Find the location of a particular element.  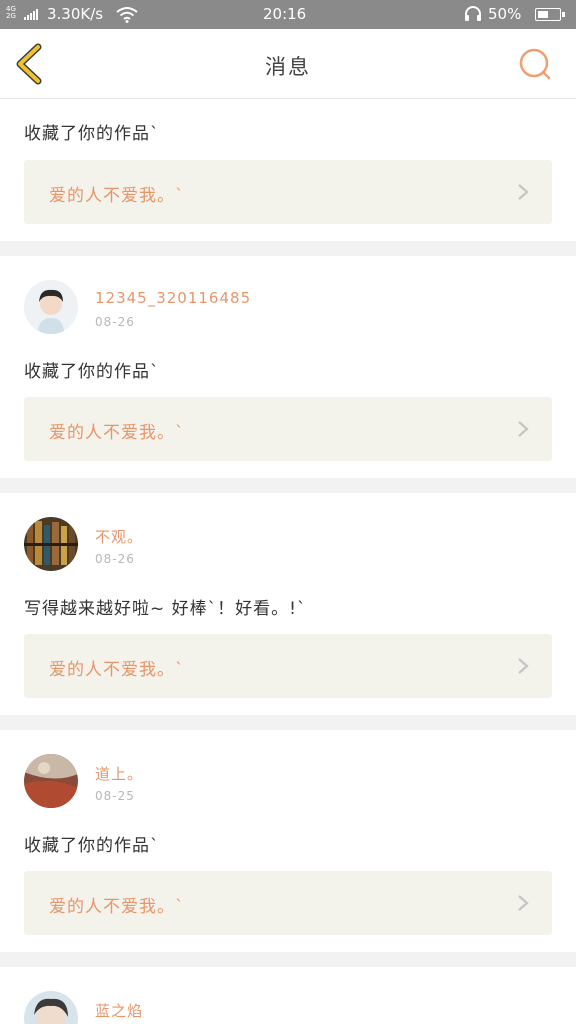

username: 蓝之焰 is located at coordinates (119, 1010).